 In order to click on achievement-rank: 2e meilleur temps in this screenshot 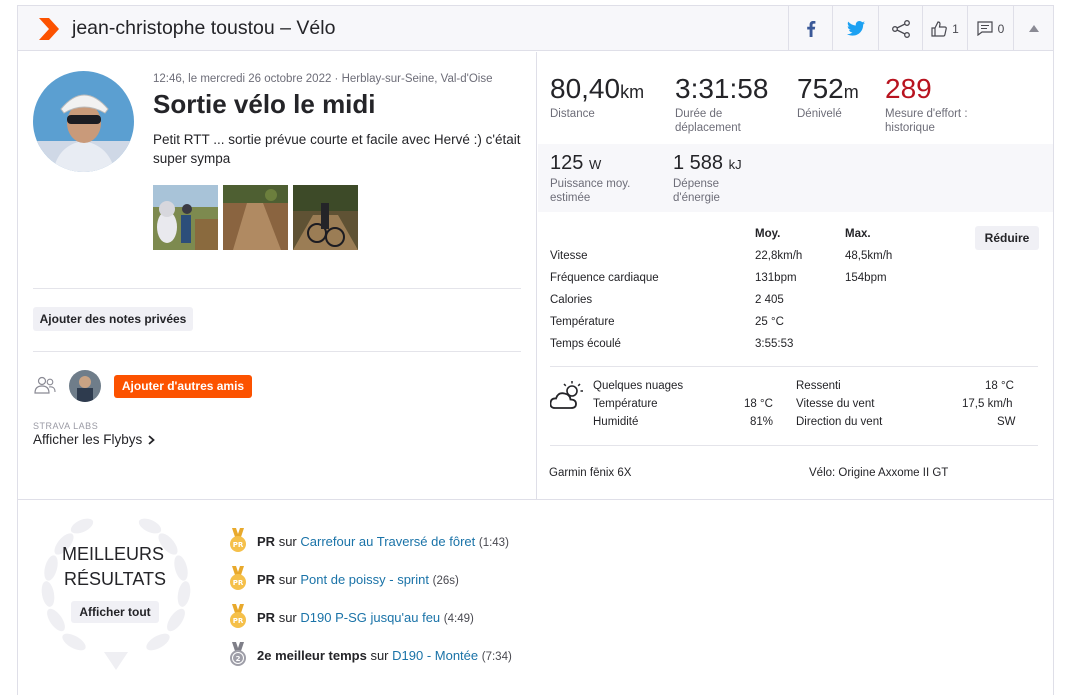, I will do `click(312, 655)`.